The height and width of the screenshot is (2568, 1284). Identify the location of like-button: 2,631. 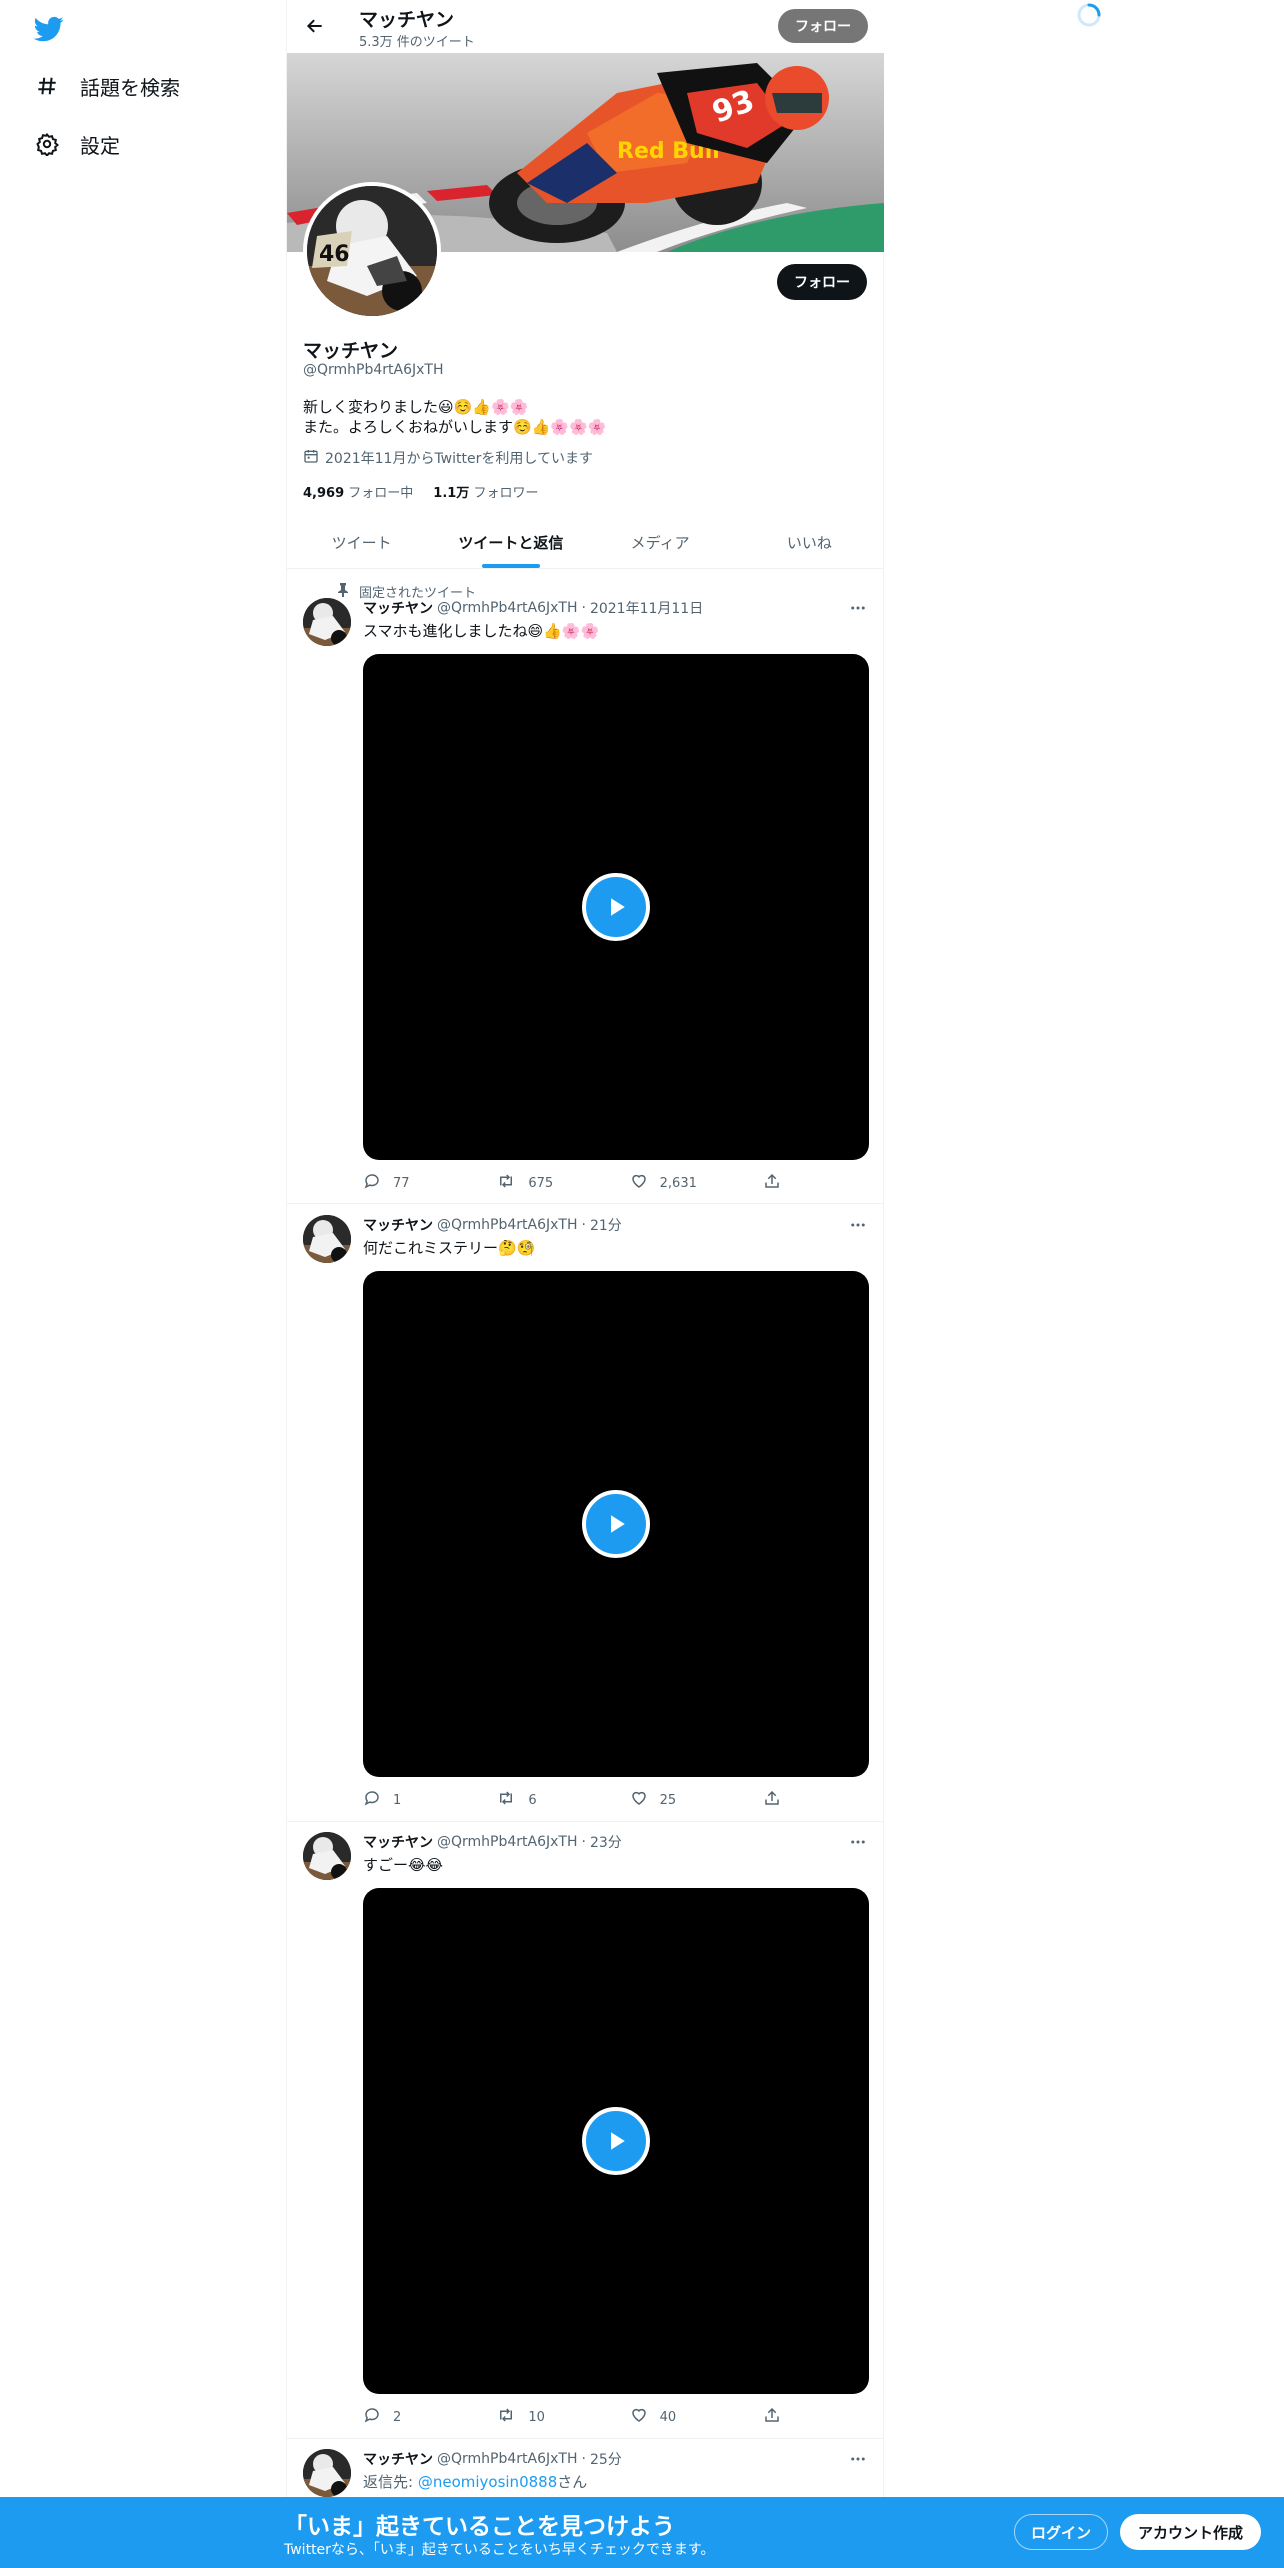
(685, 1183).